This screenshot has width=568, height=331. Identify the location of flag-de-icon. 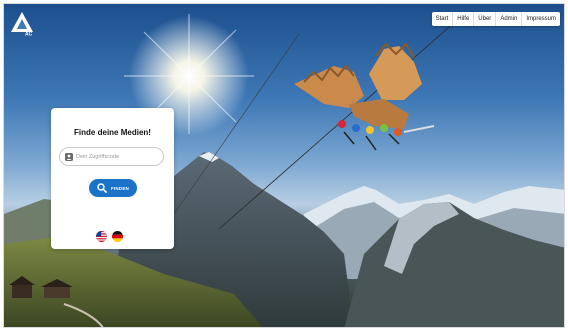
(117, 236).